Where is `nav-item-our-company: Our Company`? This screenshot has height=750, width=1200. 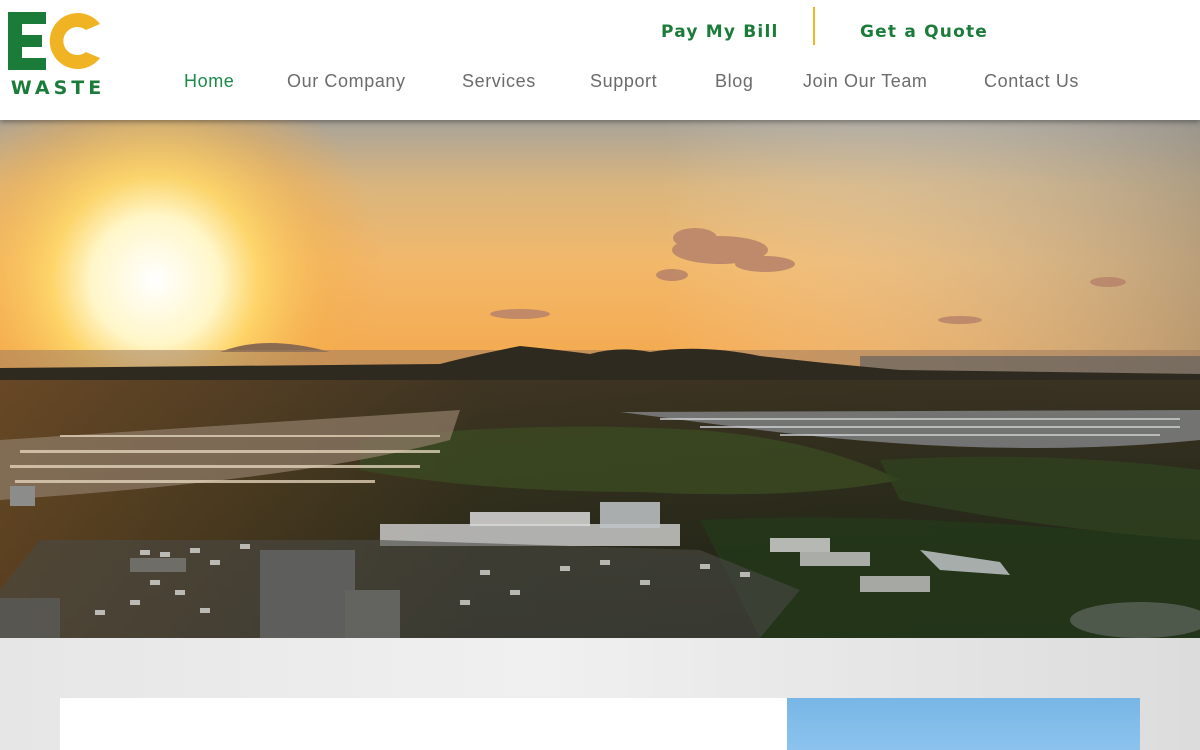 nav-item-our-company: Our Company is located at coordinates (346, 81).